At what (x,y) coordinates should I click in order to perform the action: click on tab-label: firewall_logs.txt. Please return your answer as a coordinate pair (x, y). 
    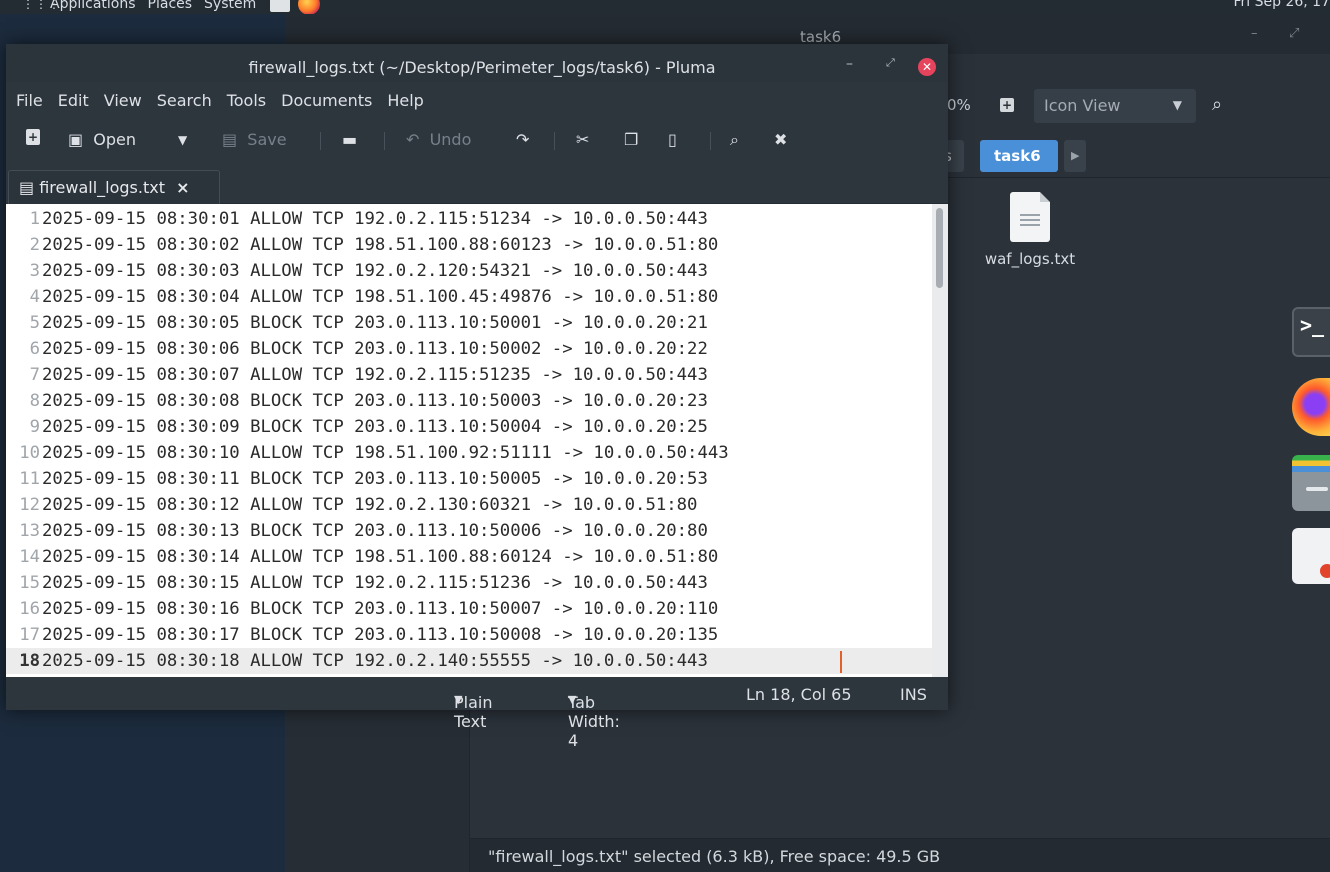
    Looking at the image, I should click on (102, 187).